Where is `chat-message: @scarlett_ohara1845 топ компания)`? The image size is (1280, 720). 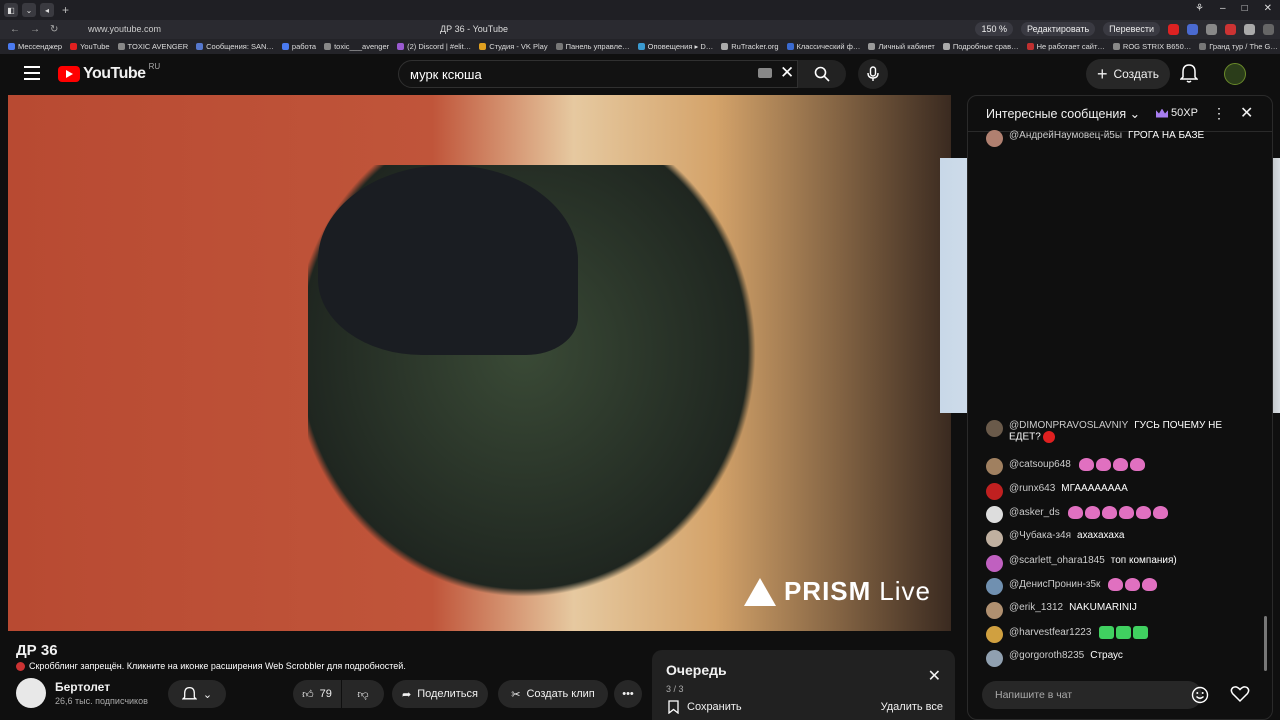 chat-message: @scarlett_ohara1845 топ компания) is located at coordinates (1121, 563).